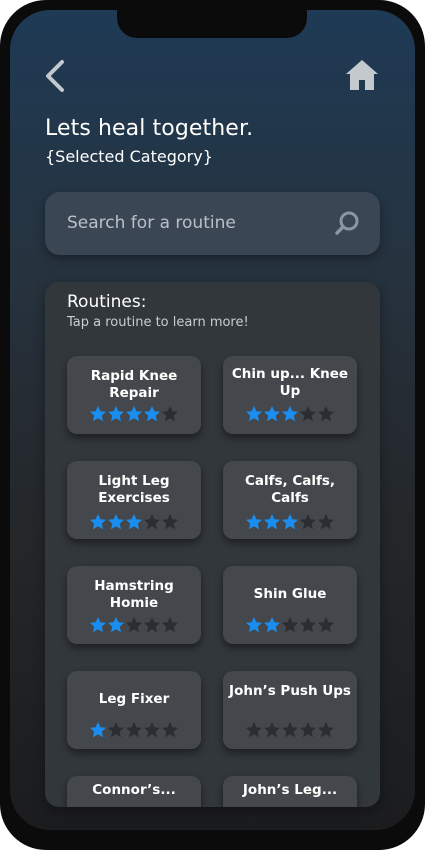 This screenshot has width=425, height=850. What do you see at coordinates (290, 489) in the screenshot?
I see `routine-name: Calfs, Calfs, Calfs` at bounding box center [290, 489].